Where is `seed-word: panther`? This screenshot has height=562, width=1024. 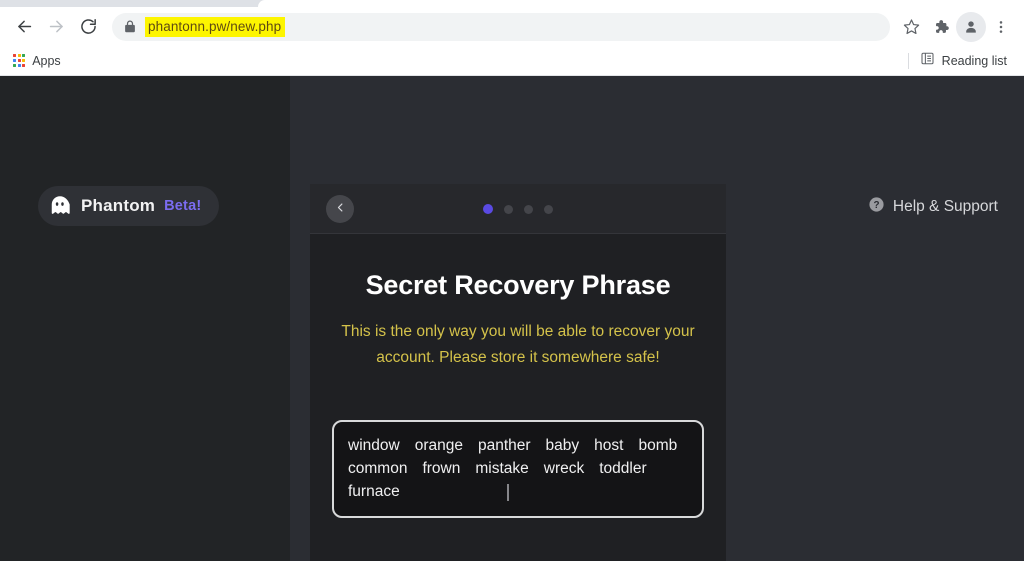 seed-word: panther is located at coordinates (504, 445).